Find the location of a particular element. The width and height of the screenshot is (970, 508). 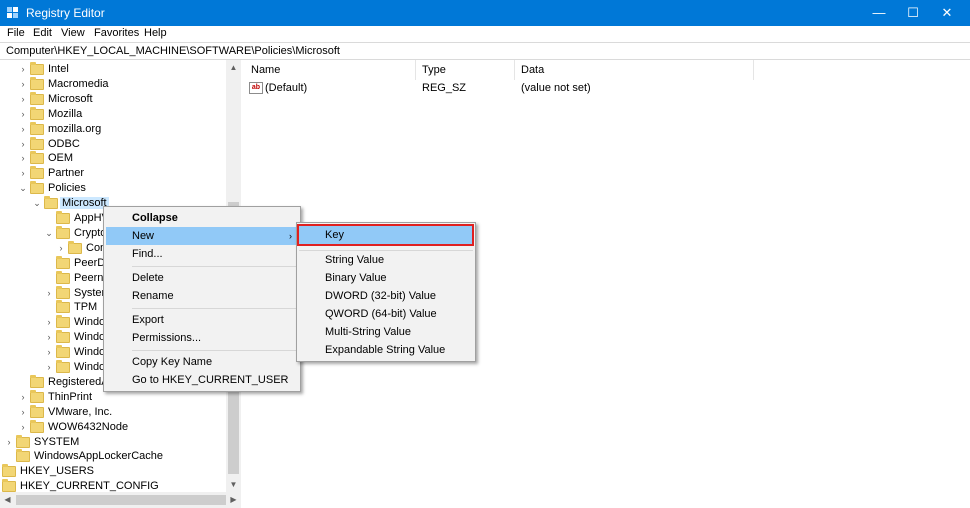

scroll-left-icon: ◀ is located at coordinates (7, 500).